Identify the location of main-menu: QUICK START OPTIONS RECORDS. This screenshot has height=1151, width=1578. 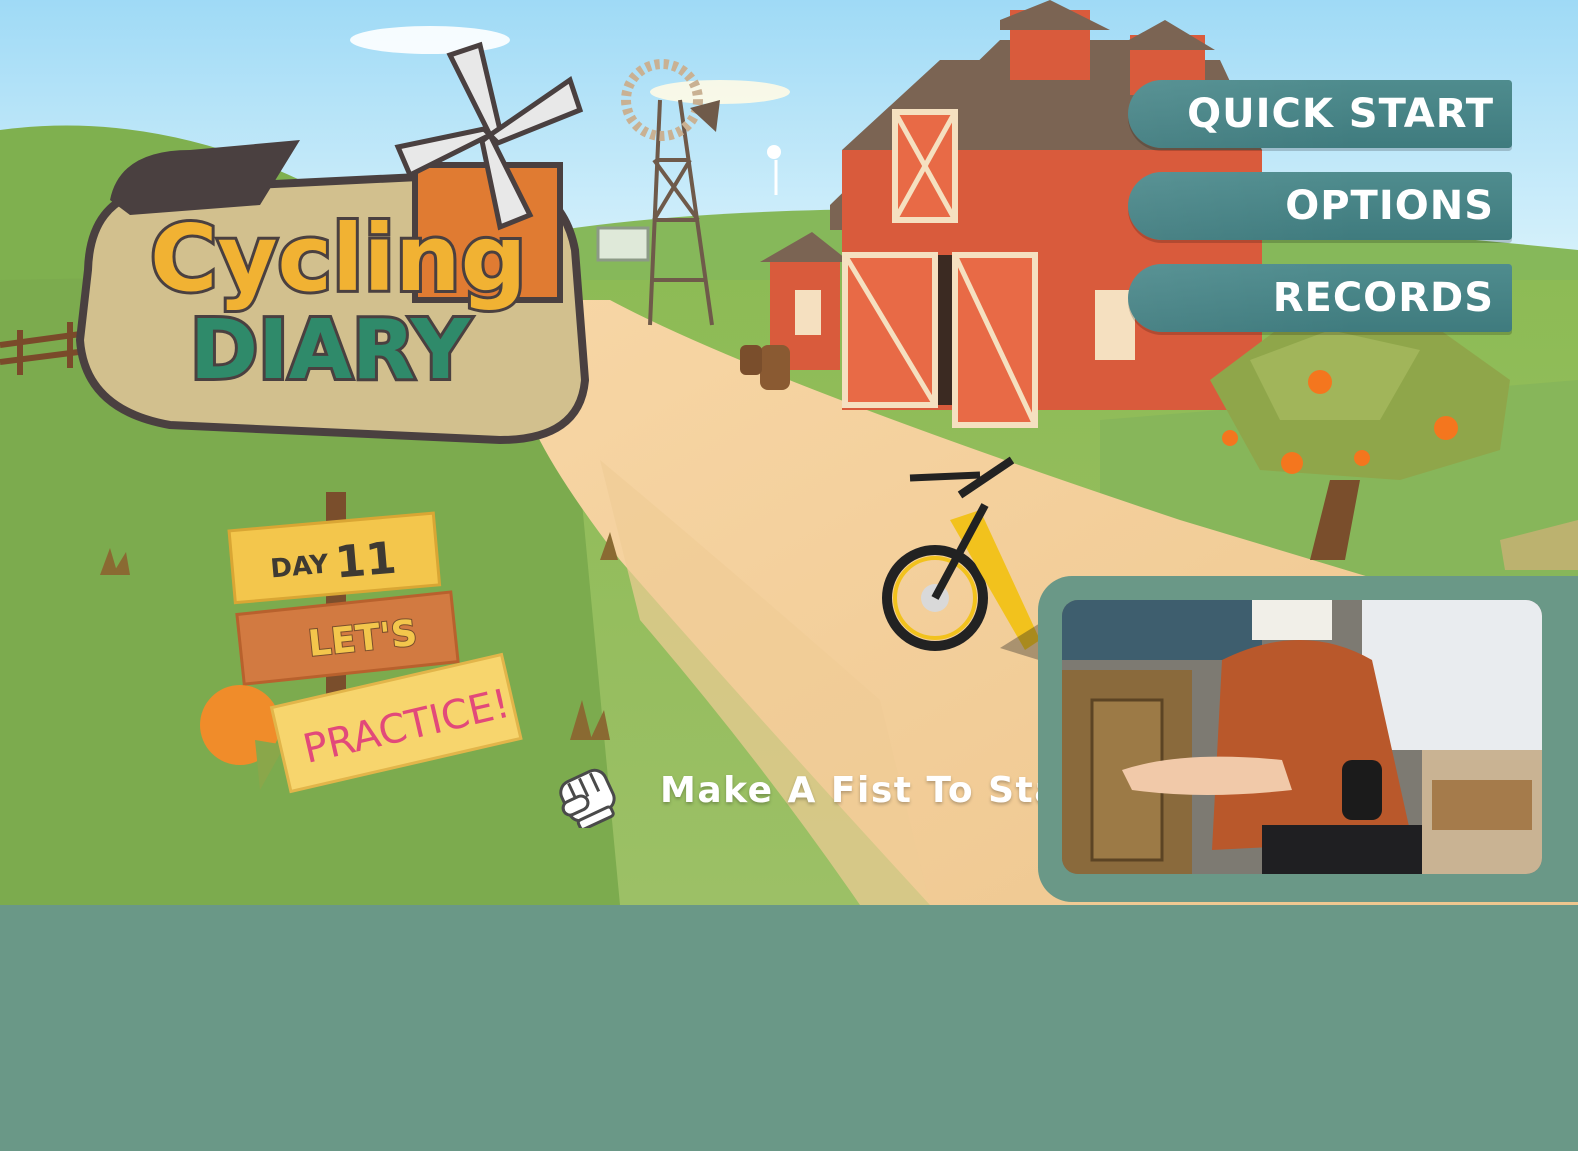
(1320, 218).